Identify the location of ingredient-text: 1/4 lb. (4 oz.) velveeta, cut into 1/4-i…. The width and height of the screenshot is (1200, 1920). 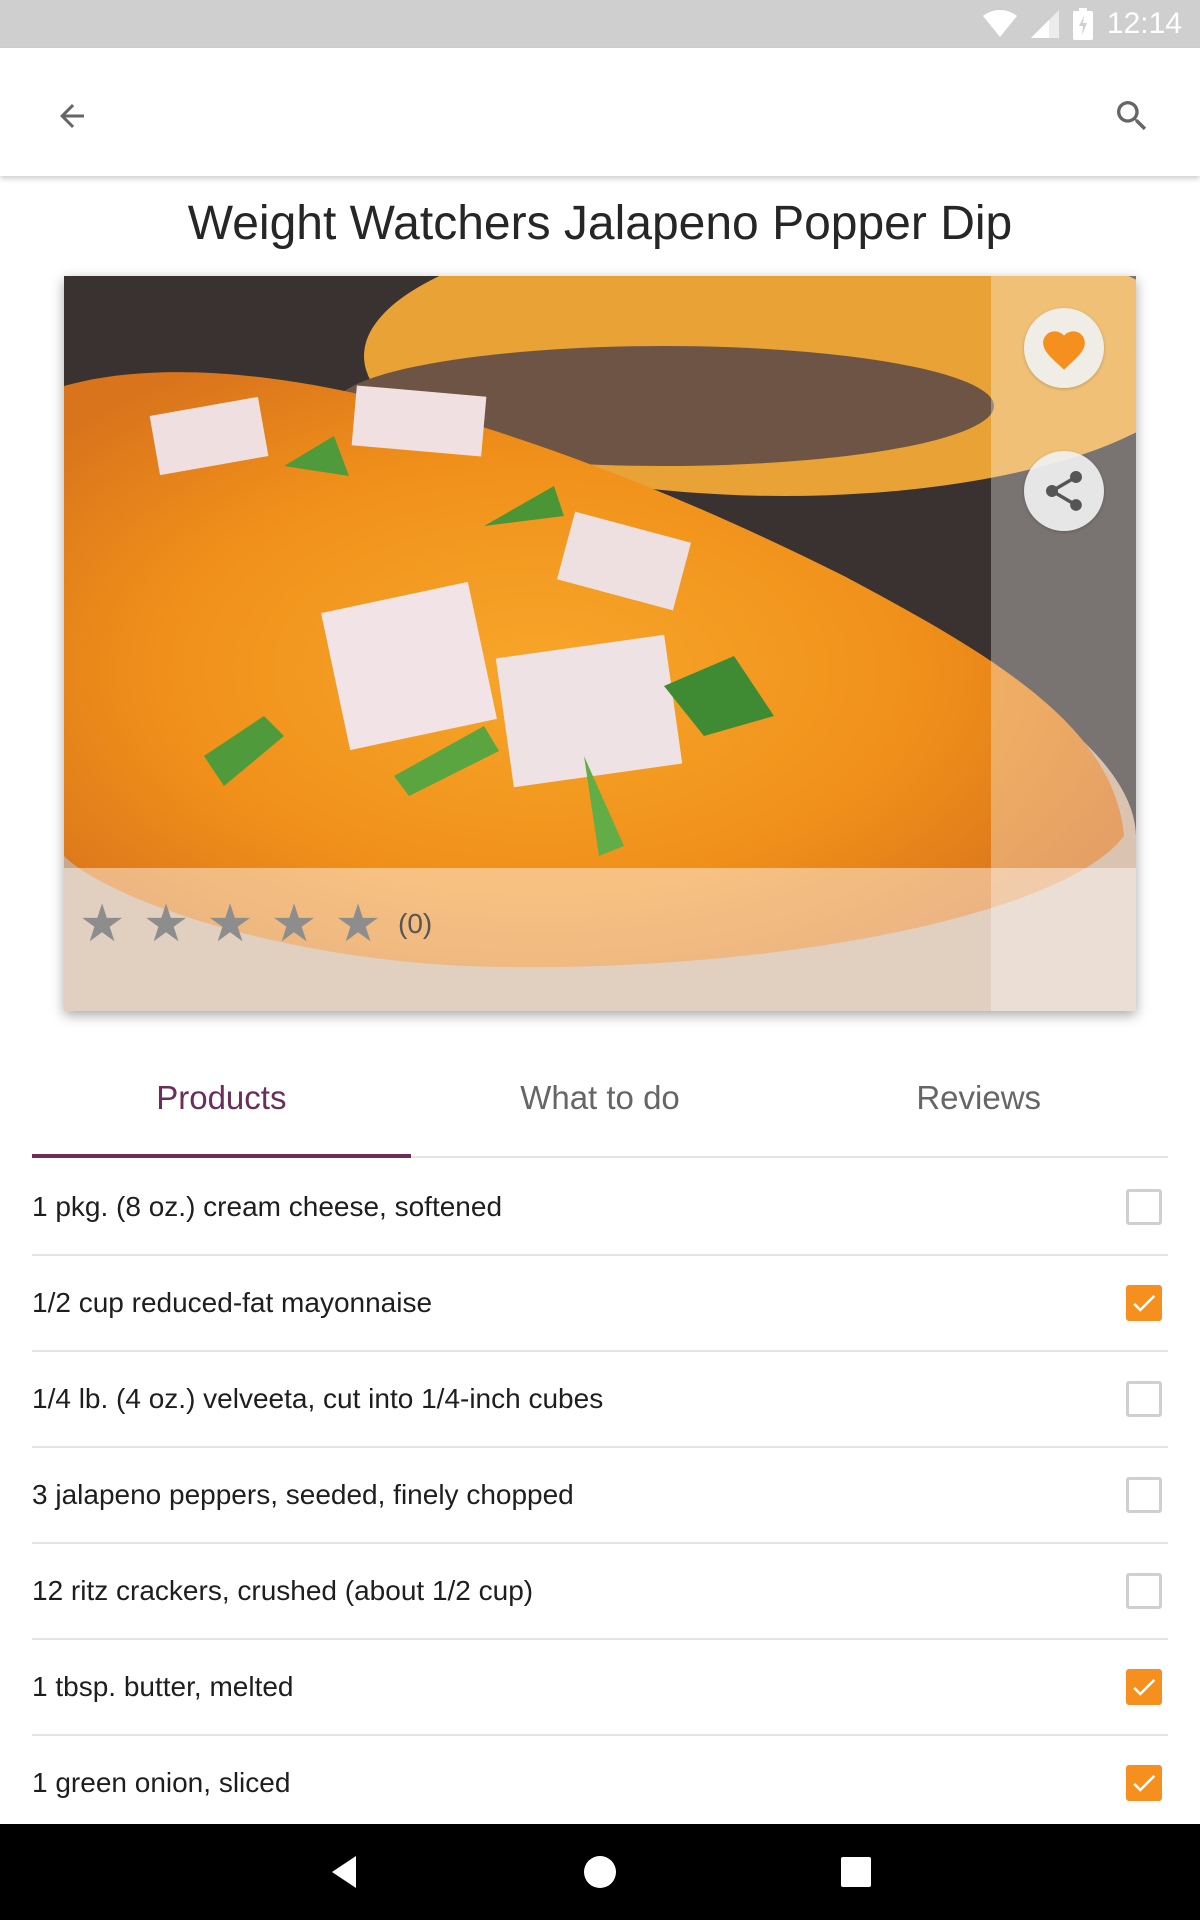
(318, 1398).